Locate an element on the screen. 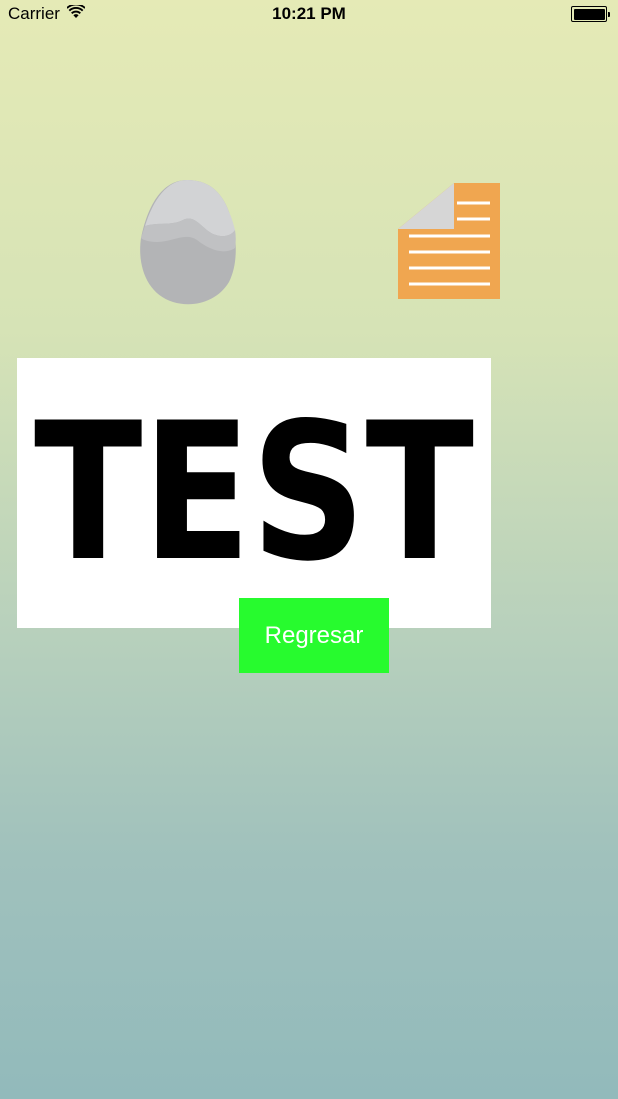 The height and width of the screenshot is (1099, 618). rock-icon is located at coordinates (187, 242).